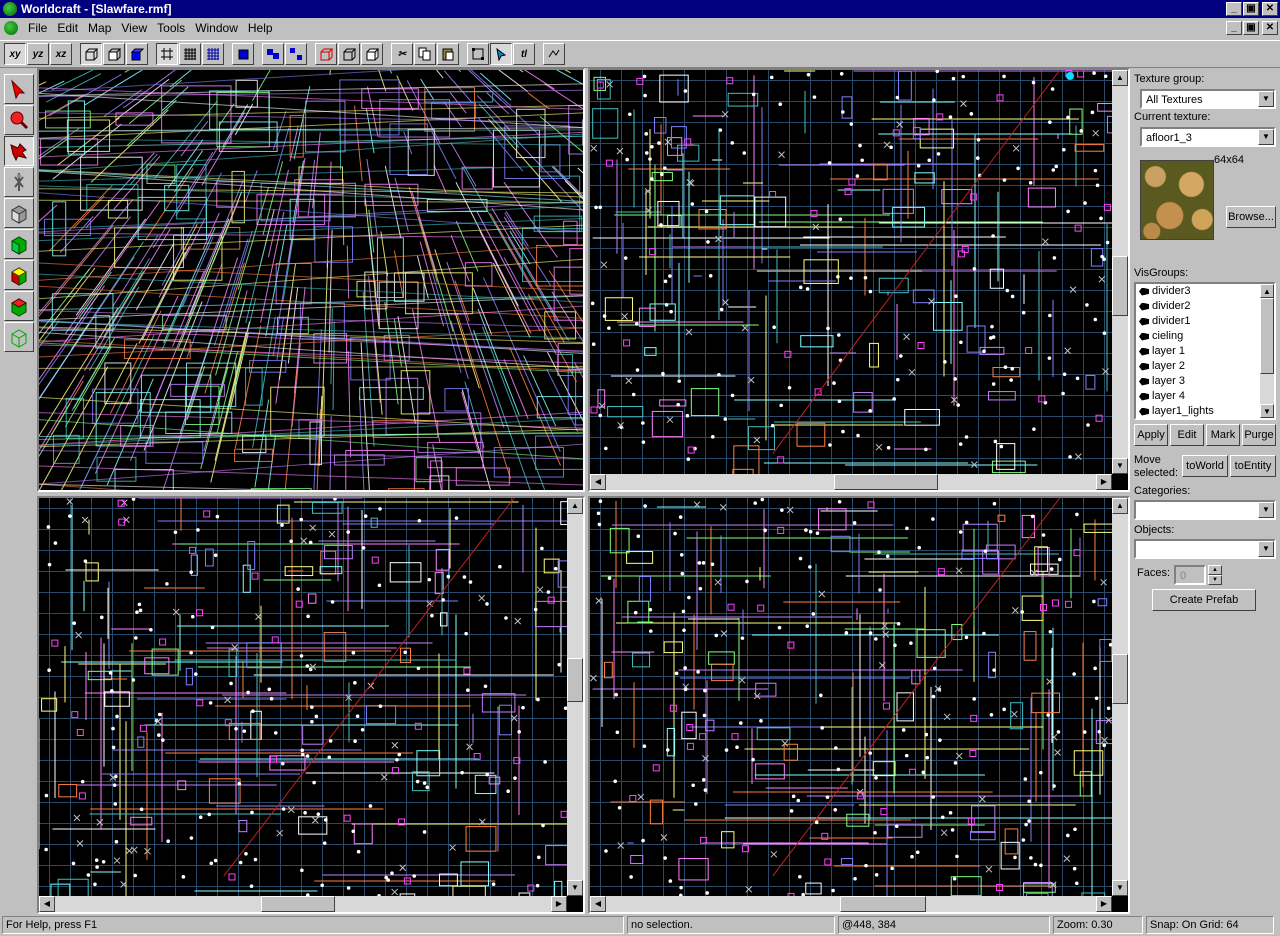 The height and width of the screenshot is (936, 1280). Describe the element at coordinates (273, 54) in the screenshot. I see `group-icon` at that location.